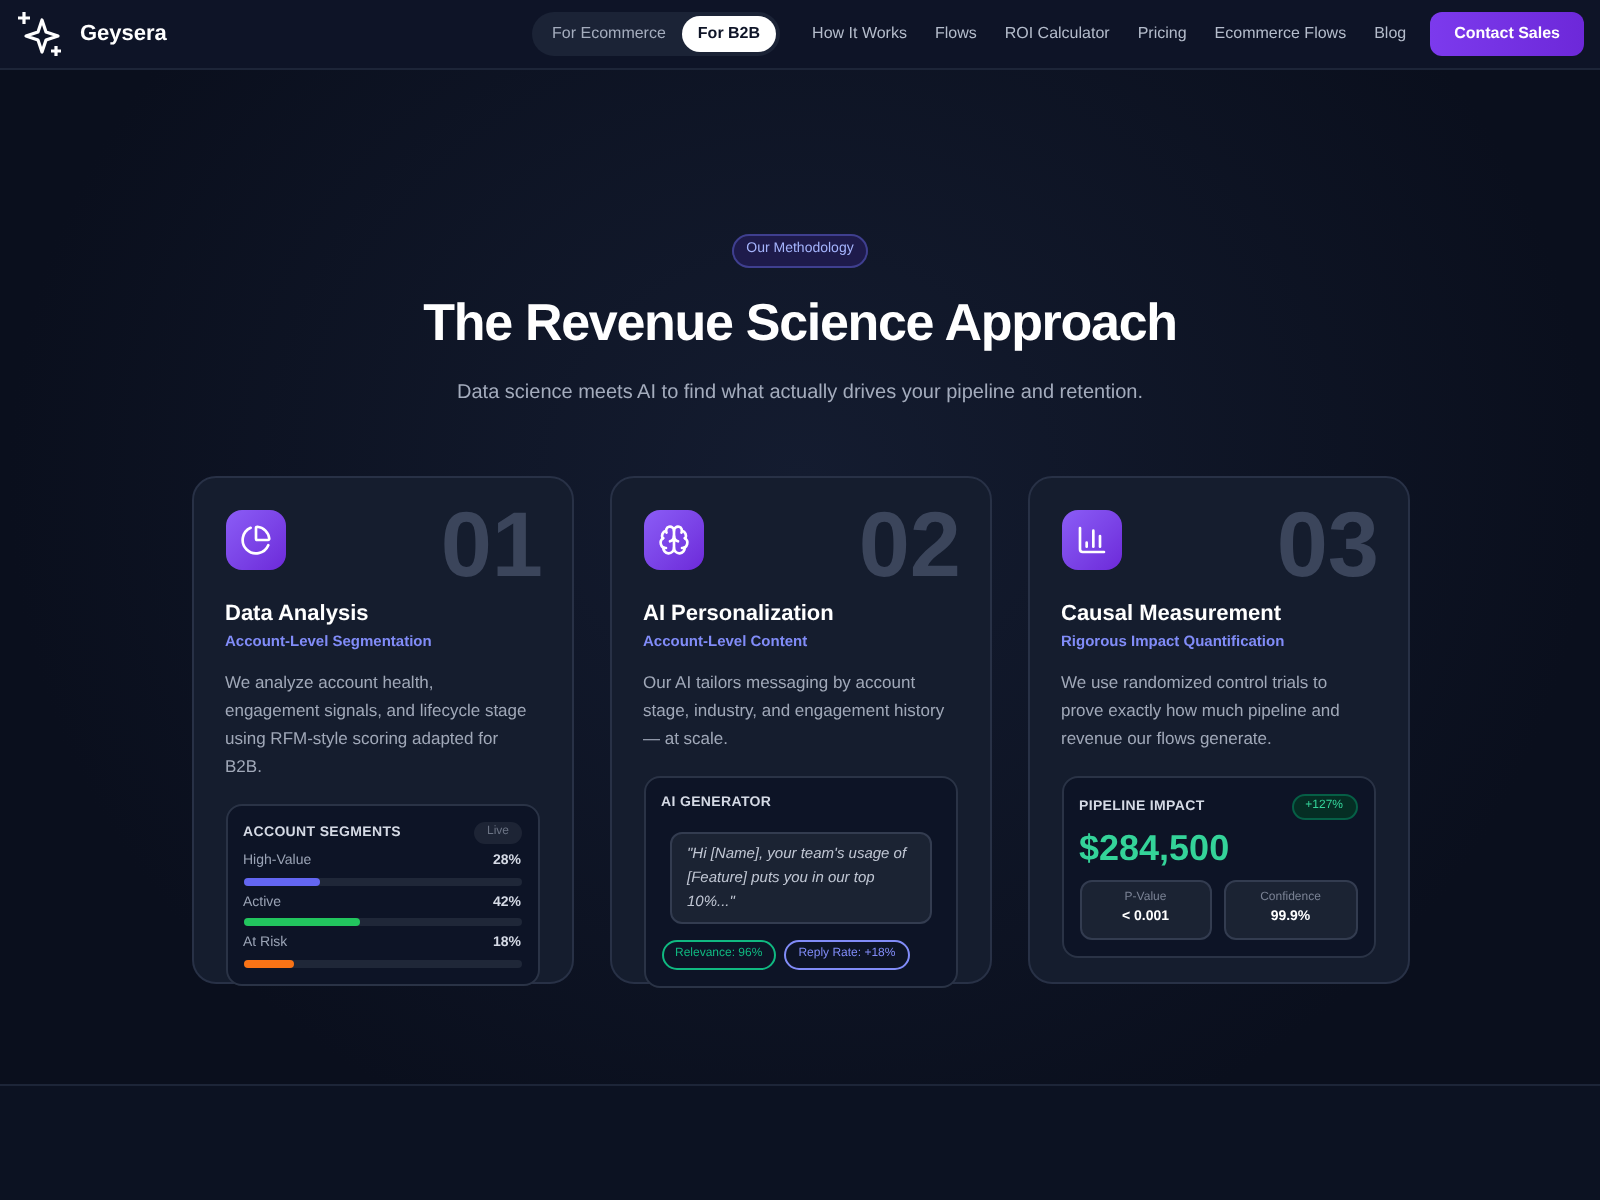 The height and width of the screenshot is (1200, 1600). Describe the element at coordinates (1091, 539) in the screenshot. I see `bar-chart-icon` at that location.